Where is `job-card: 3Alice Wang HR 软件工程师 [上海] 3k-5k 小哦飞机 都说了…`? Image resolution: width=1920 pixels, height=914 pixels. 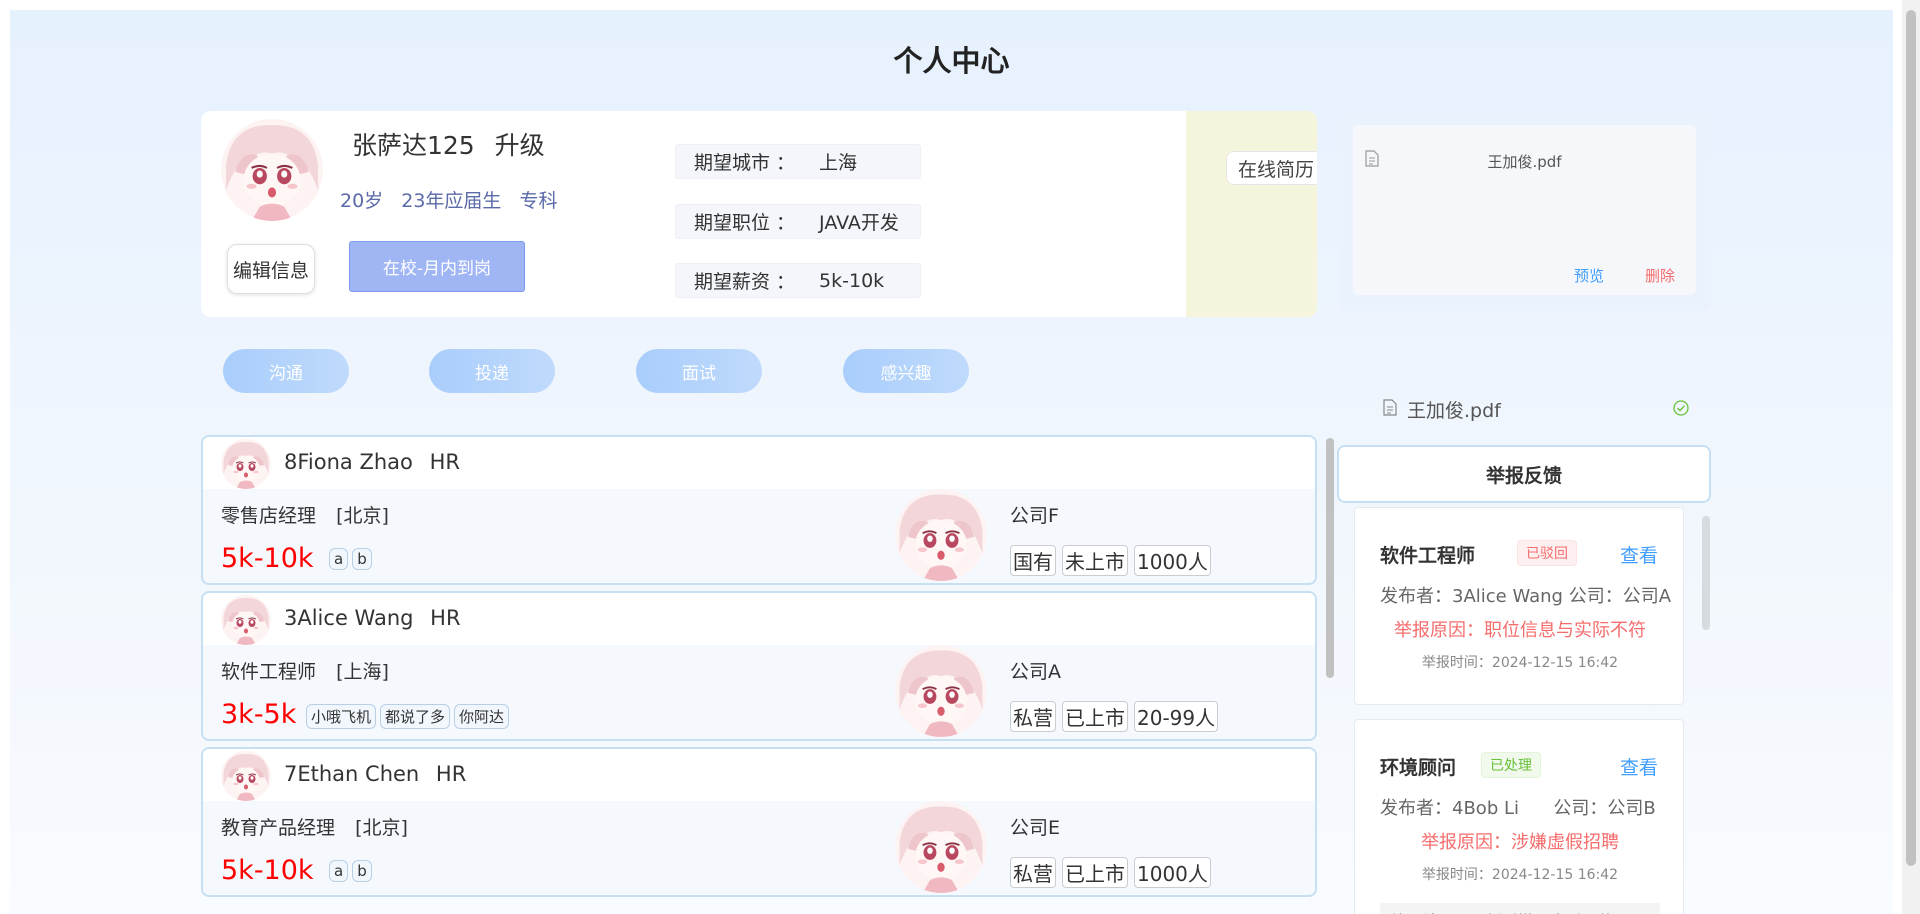 job-card: 3Alice Wang HR 软件工程师 [上海] 3k-5k 小哦飞机 都说了… is located at coordinates (759, 666).